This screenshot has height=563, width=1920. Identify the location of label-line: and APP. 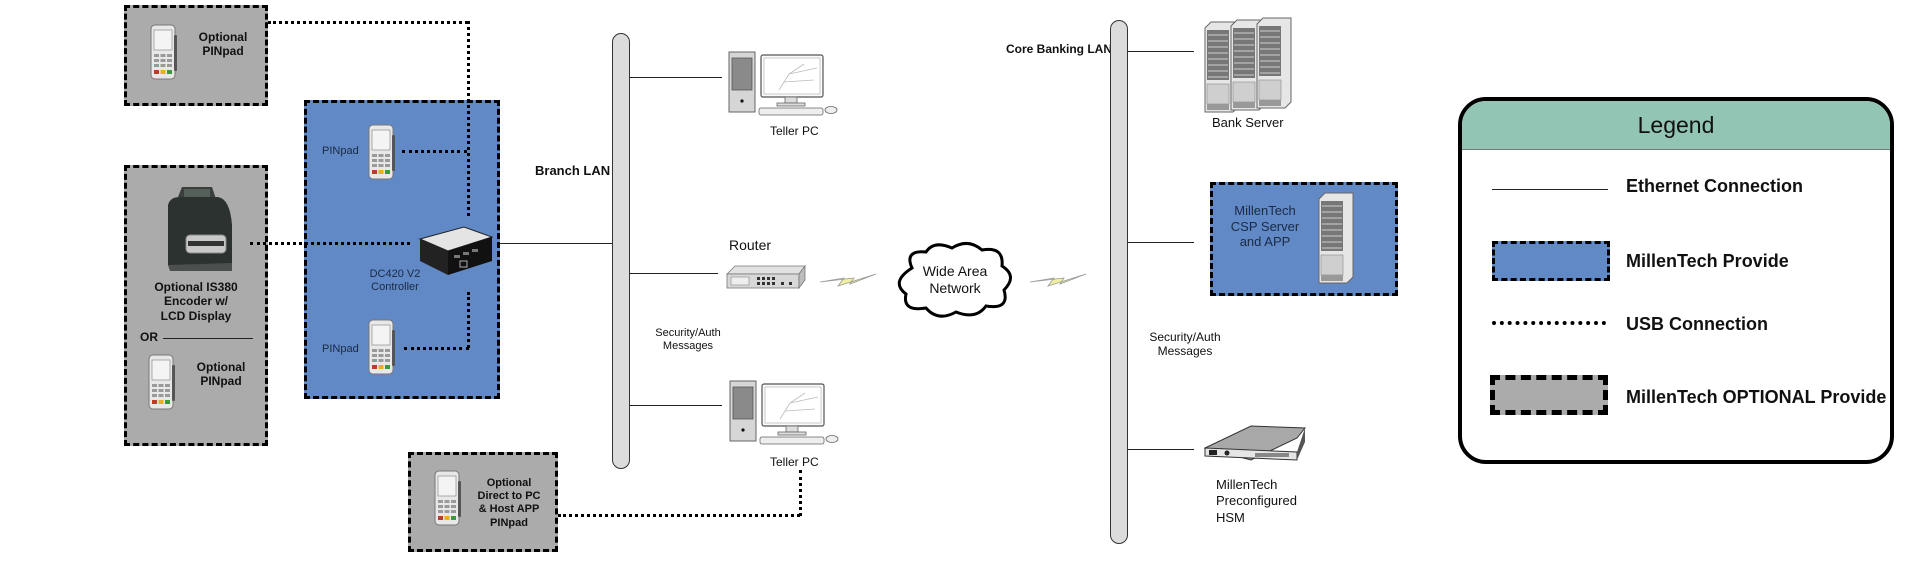
(1265, 242).